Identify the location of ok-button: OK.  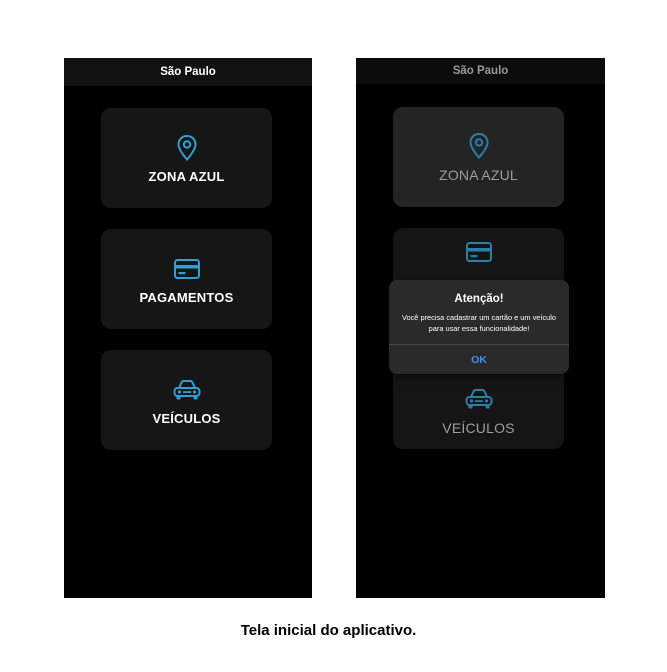
(479, 359).